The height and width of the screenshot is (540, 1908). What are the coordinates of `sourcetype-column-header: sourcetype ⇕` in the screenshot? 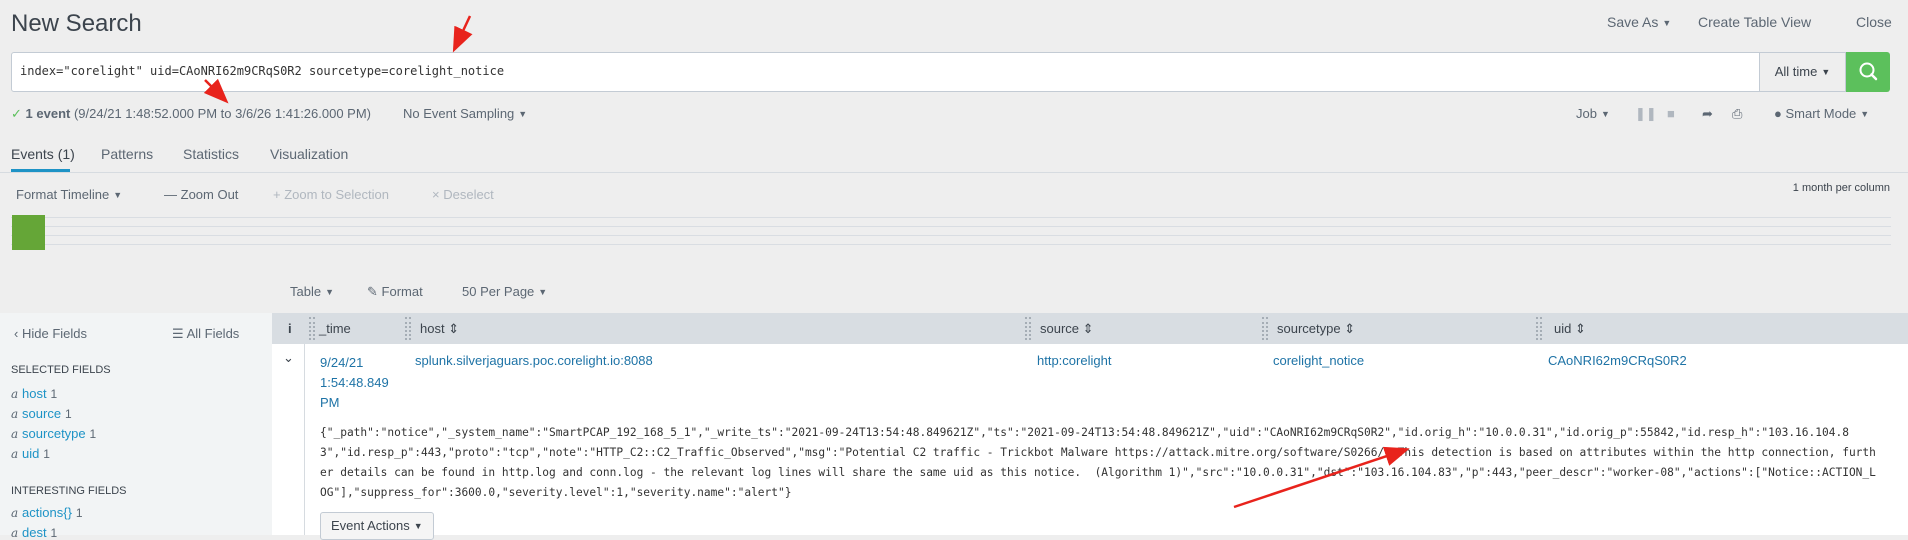 It's located at (1316, 329).